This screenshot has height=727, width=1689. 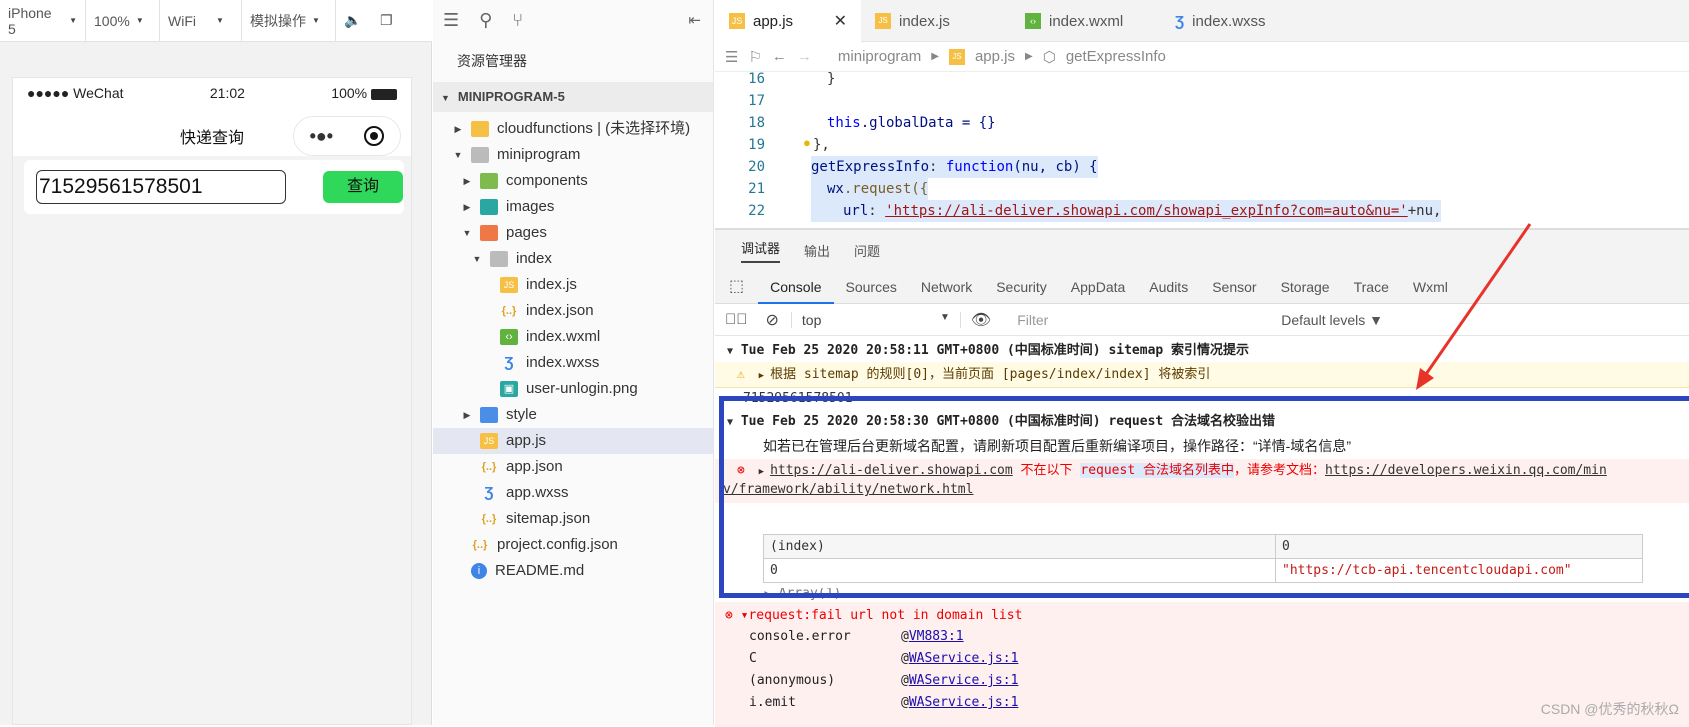 I want to click on breadcrumb-item: miniprogram, so click(x=879, y=56).